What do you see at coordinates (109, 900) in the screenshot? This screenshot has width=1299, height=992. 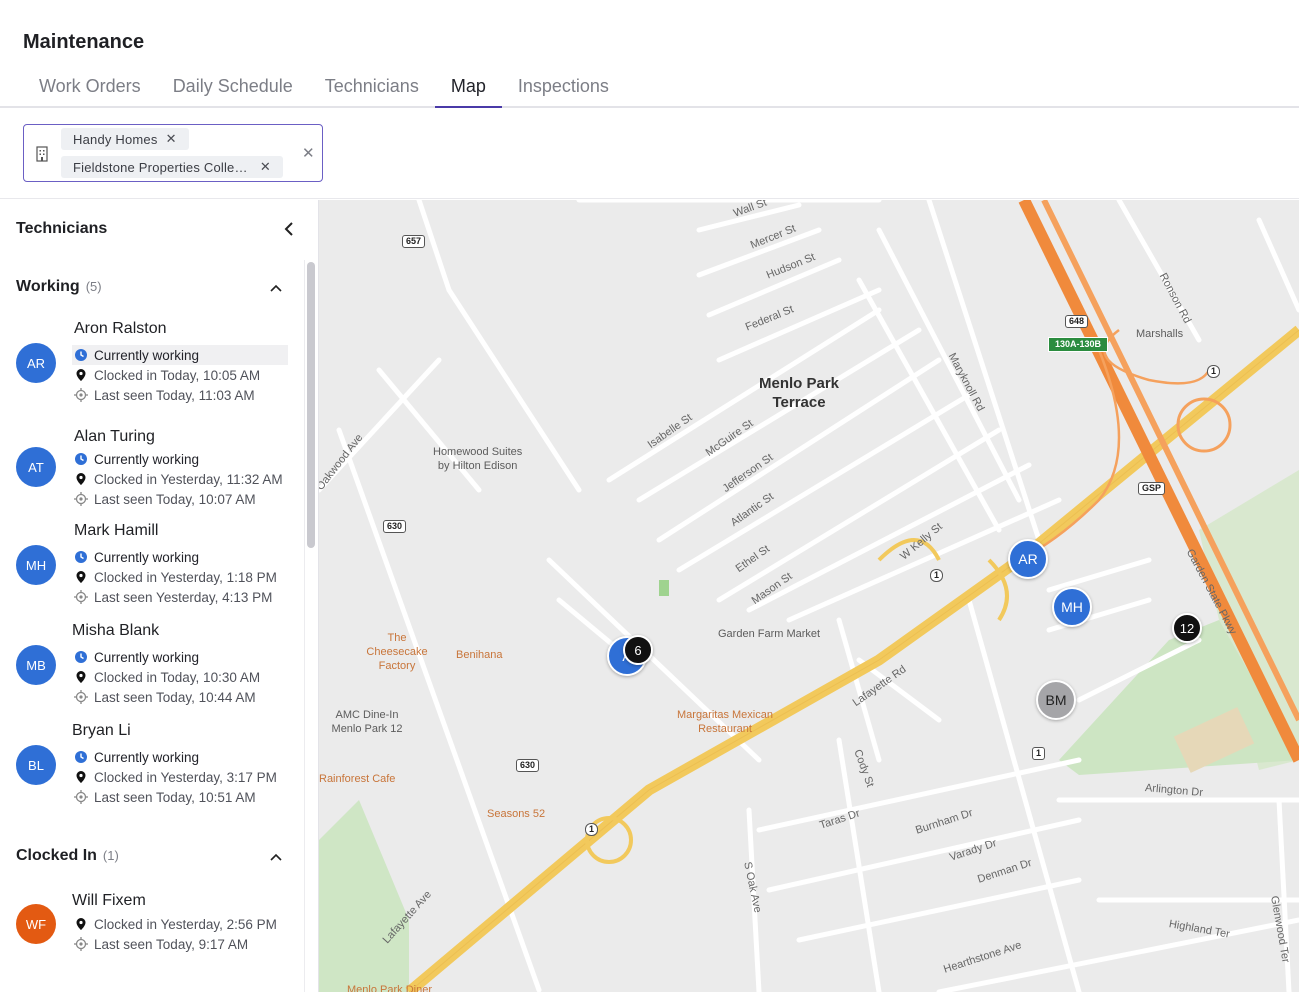 I see `technician-name: Will Fixem` at bounding box center [109, 900].